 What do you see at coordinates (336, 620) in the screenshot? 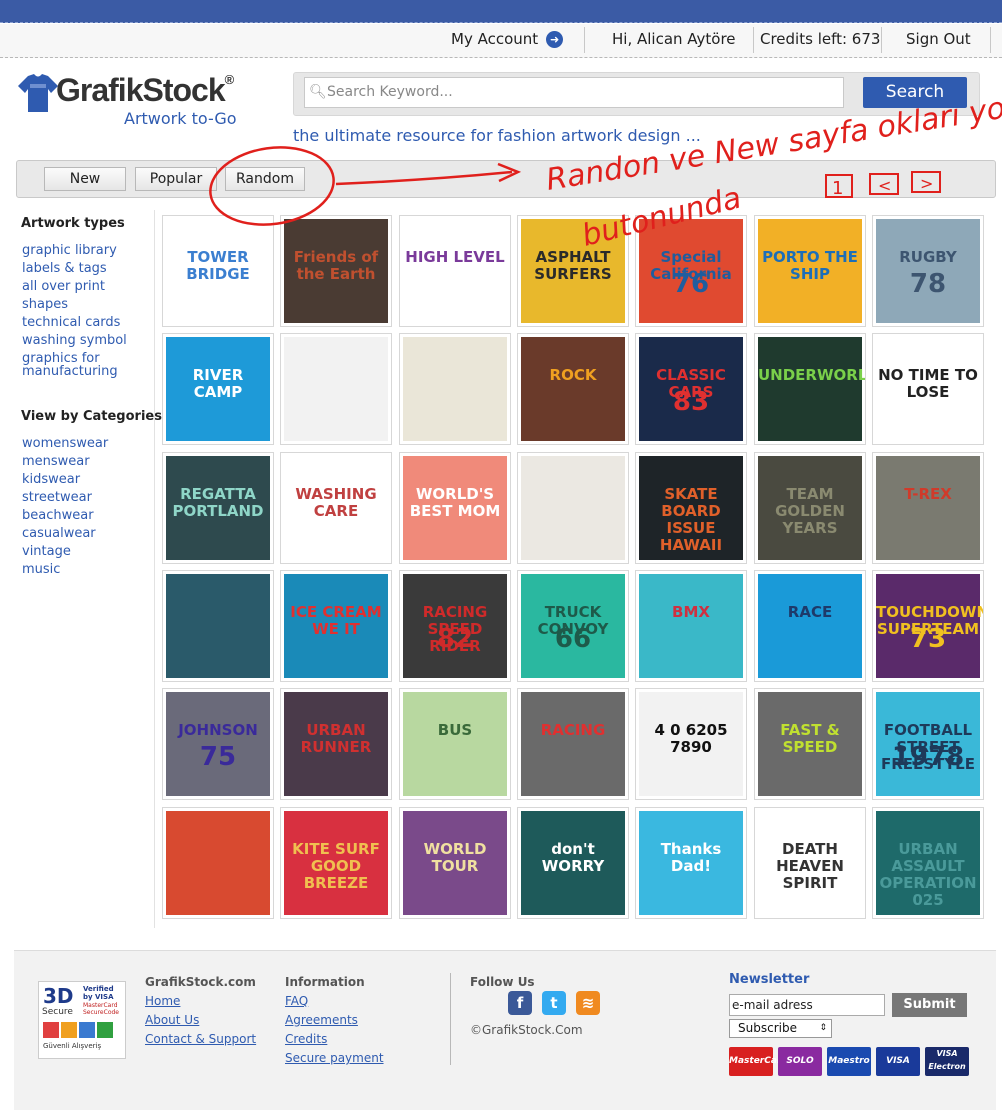
I see `artwork-caption: ICE CREAM WE IT` at bounding box center [336, 620].